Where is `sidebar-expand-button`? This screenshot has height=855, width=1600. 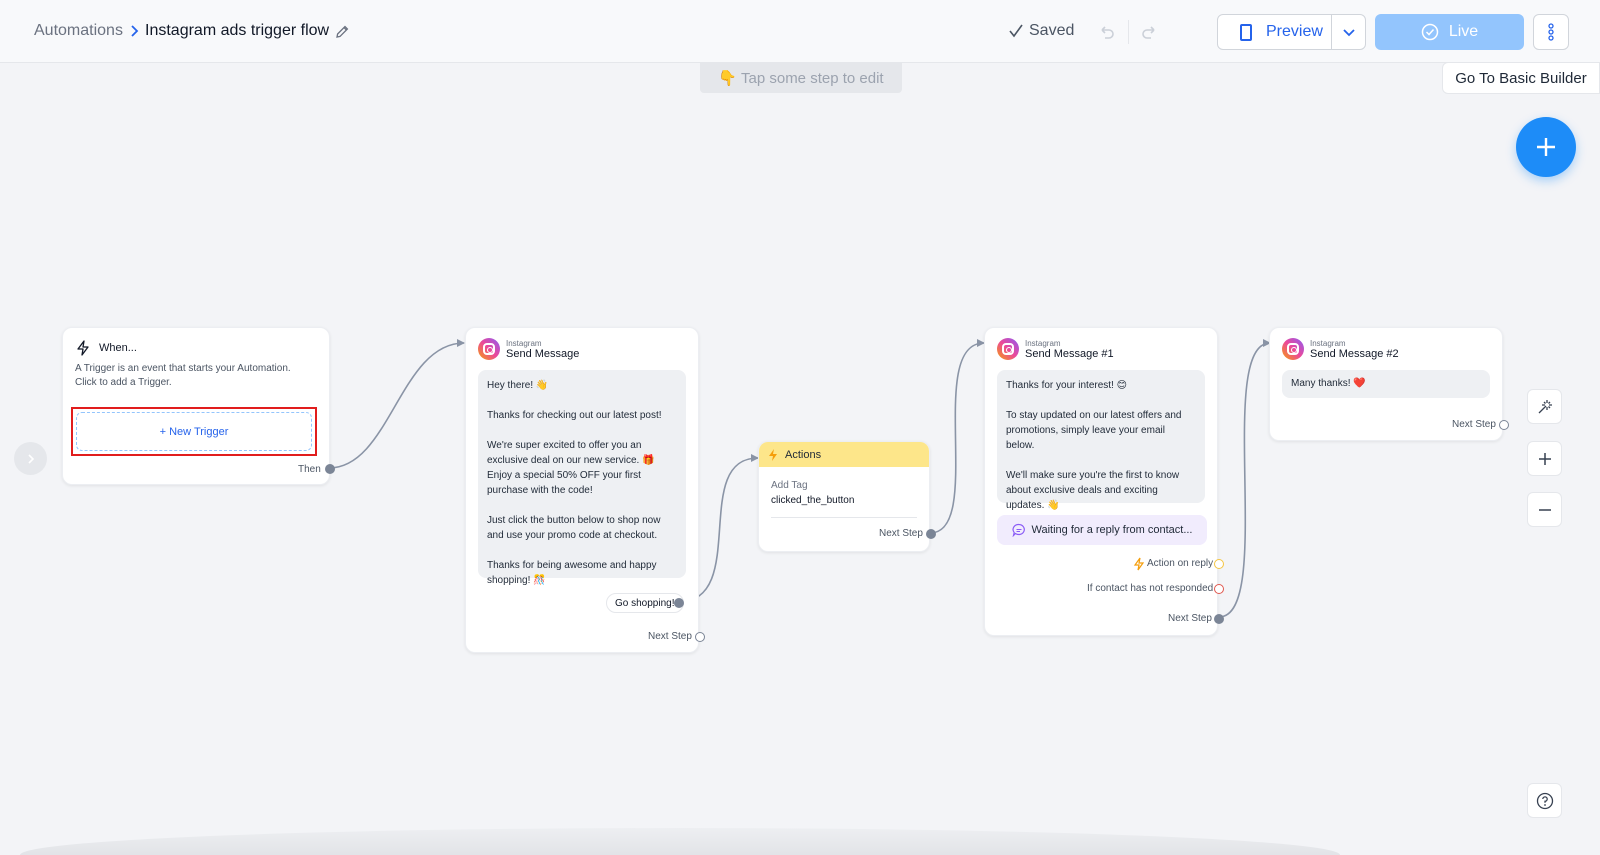
sidebar-expand-button is located at coordinates (30, 458).